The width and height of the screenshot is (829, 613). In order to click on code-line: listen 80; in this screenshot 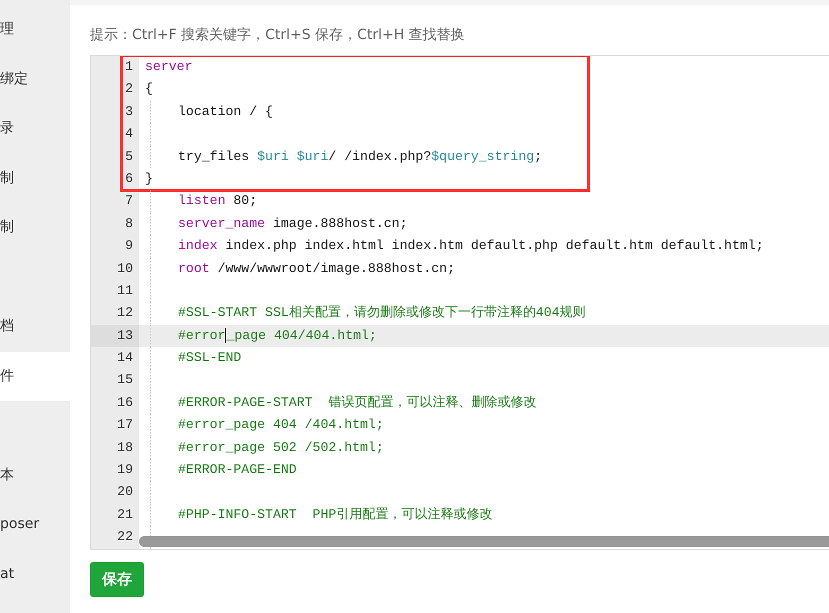, I will do `click(198, 201)`.